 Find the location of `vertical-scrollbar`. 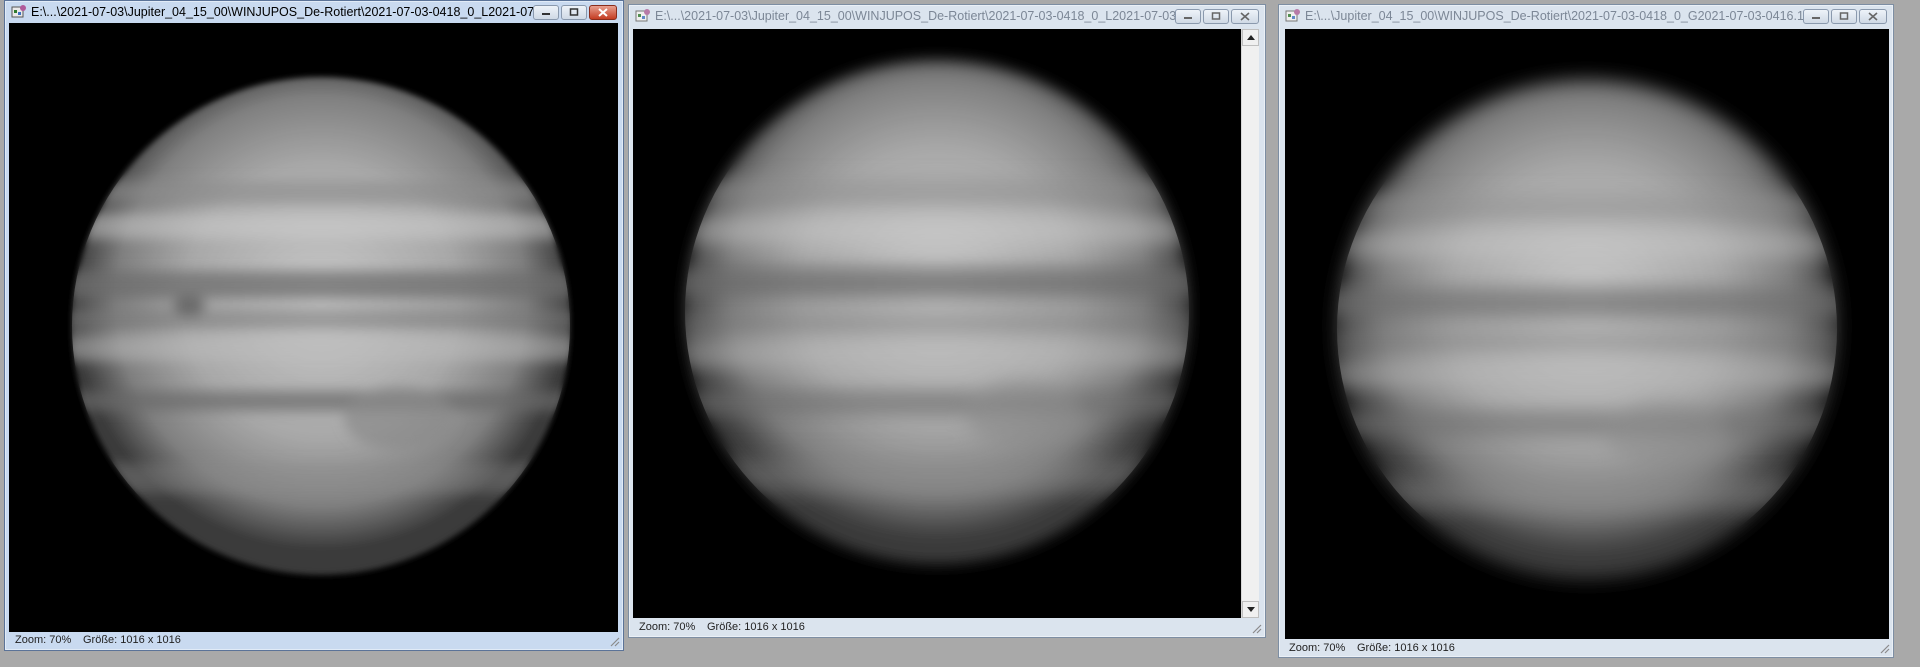

vertical-scrollbar is located at coordinates (1250, 323).